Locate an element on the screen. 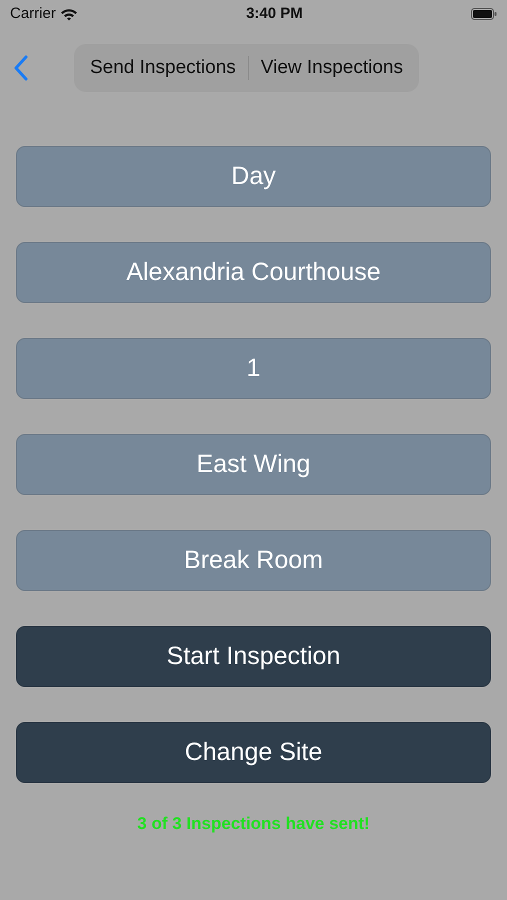 The height and width of the screenshot is (900, 507). selection-button: Alexandria Courthouse is located at coordinates (253, 272).